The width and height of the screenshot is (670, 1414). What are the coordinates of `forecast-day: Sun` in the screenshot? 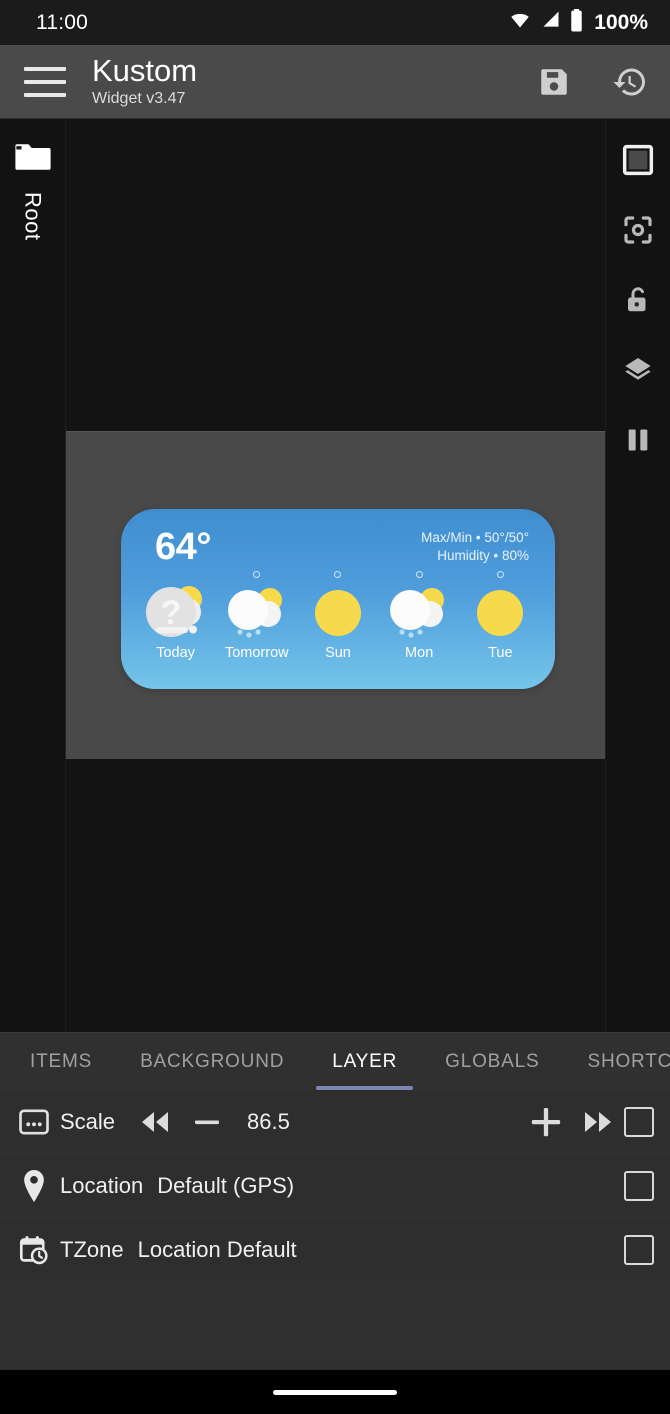 It's located at (338, 616).